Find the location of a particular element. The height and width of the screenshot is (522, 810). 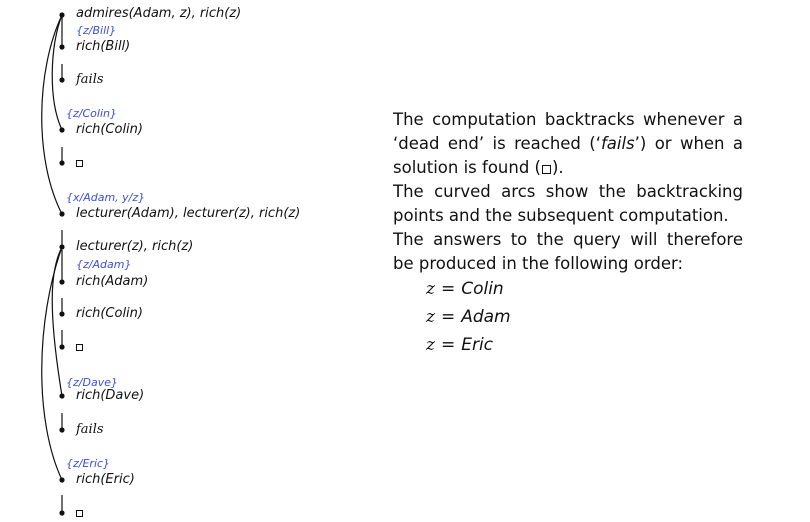

answer-value: Adam is located at coordinates (486, 317).